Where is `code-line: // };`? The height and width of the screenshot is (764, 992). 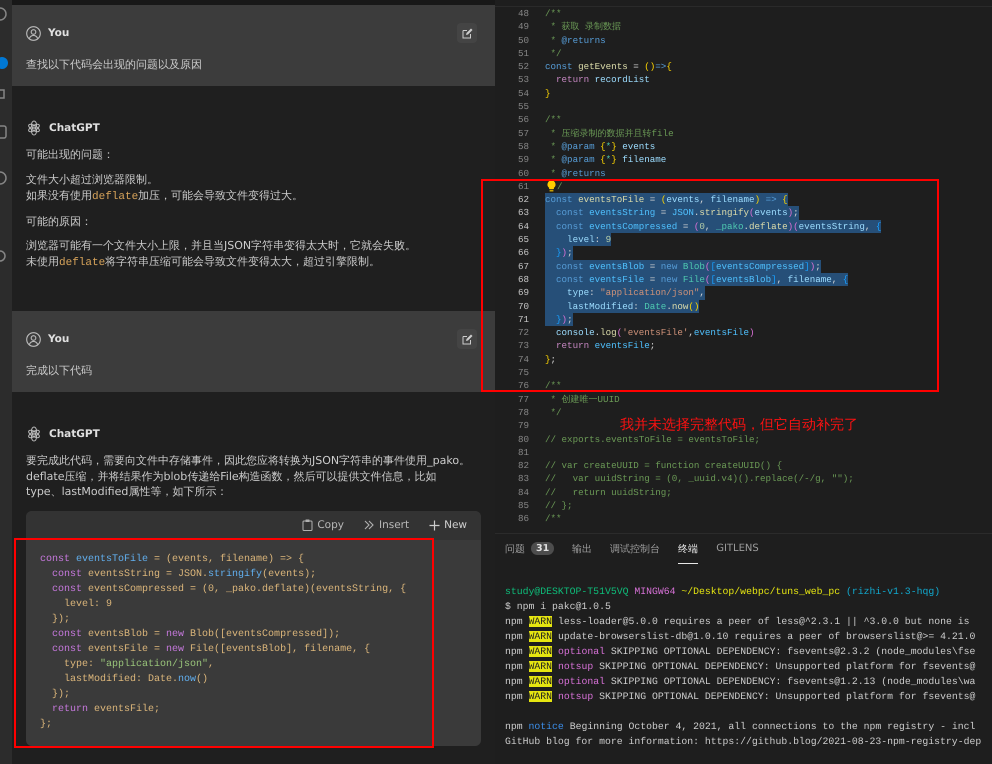 code-line: // }; is located at coordinates (559, 505).